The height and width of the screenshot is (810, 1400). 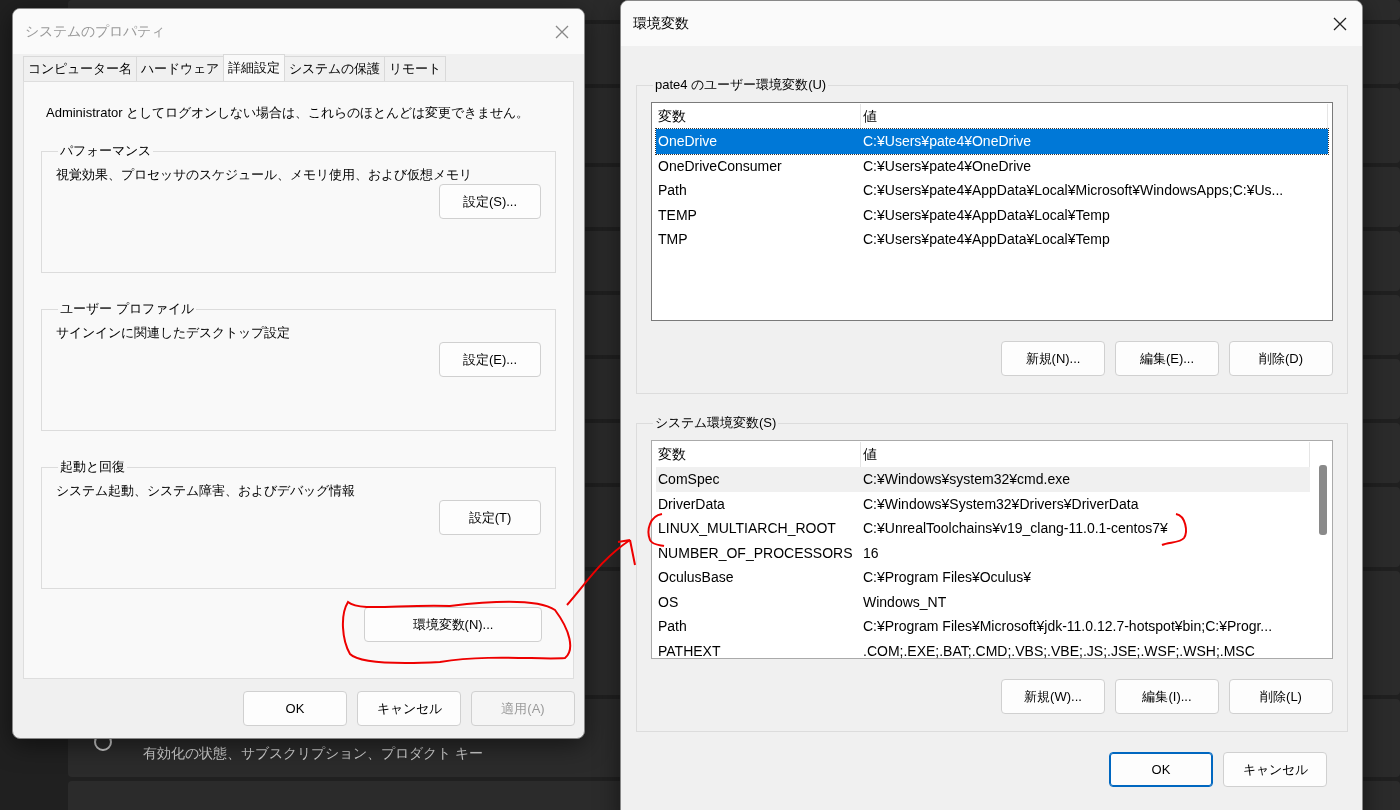 What do you see at coordinates (601, 572) in the screenshot?
I see `arrow-annotation` at bounding box center [601, 572].